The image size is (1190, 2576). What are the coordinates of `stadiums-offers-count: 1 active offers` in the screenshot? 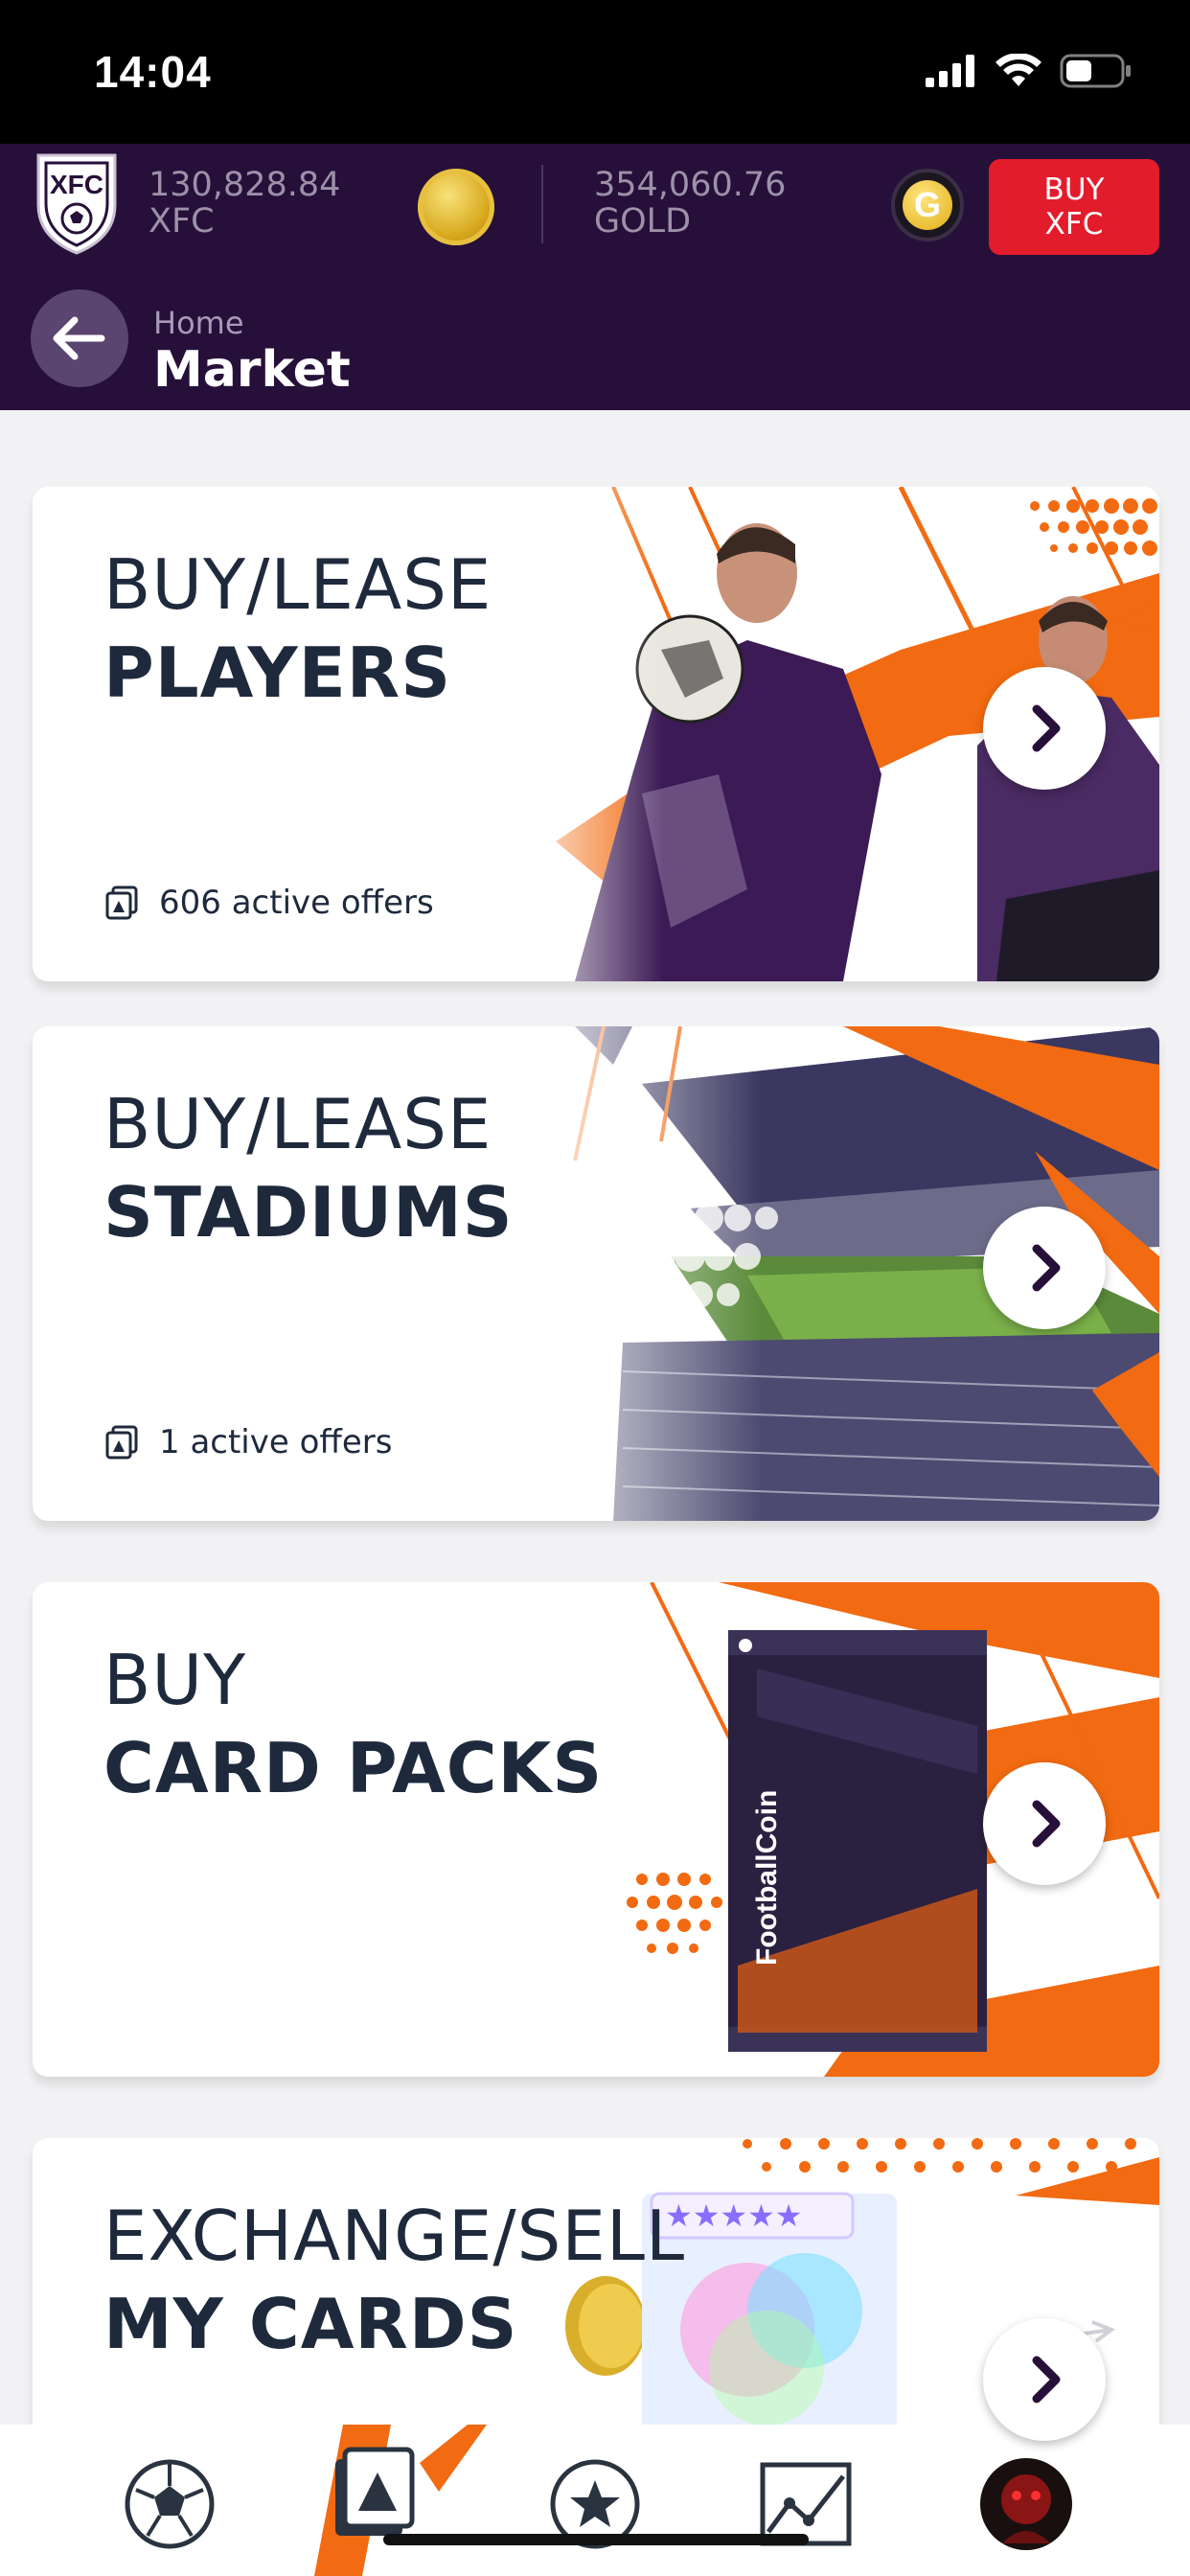 It's located at (276, 1442).